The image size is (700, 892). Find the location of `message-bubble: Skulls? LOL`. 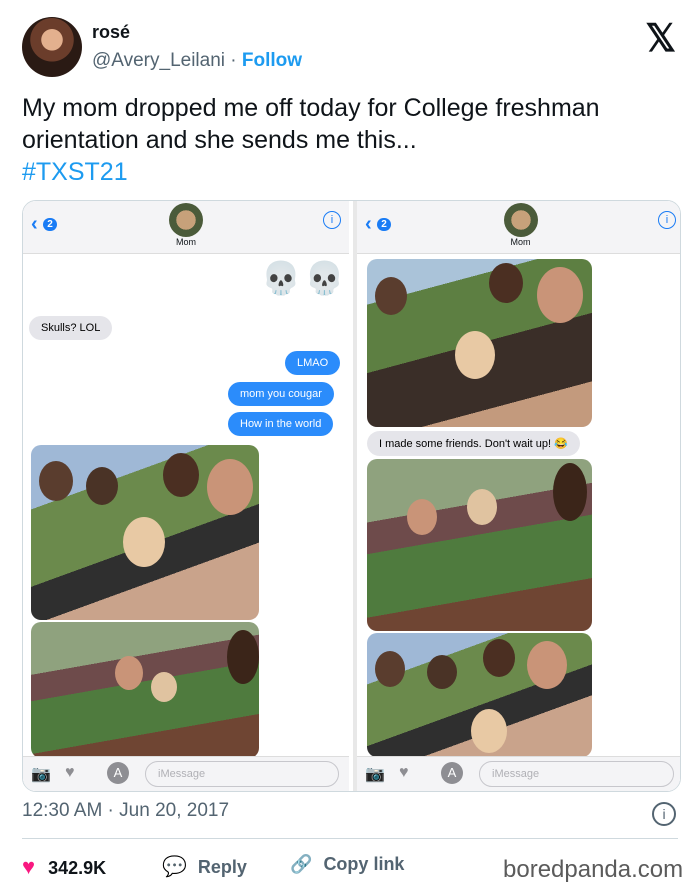

message-bubble: Skulls? LOL is located at coordinates (71, 328).